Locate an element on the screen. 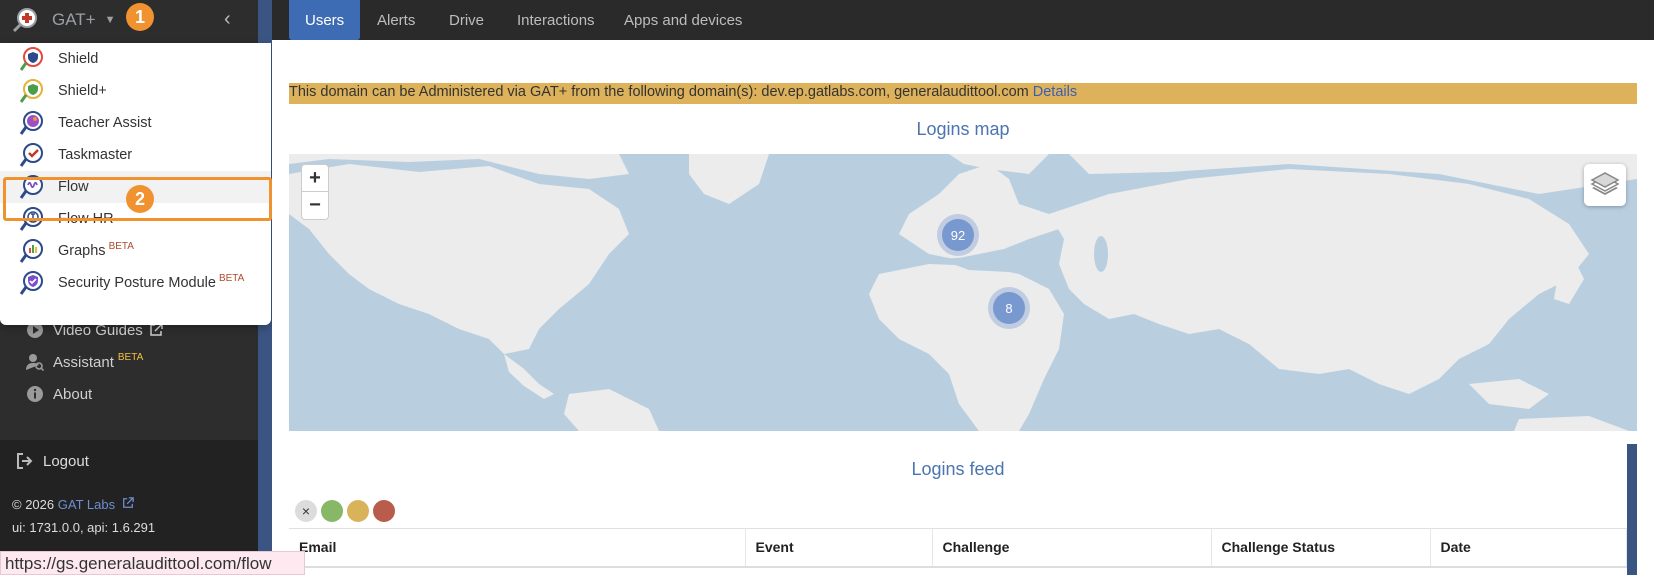 This screenshot has width=1654, height=575. cluster-count: 8 is located at coordinates (1009, 308).